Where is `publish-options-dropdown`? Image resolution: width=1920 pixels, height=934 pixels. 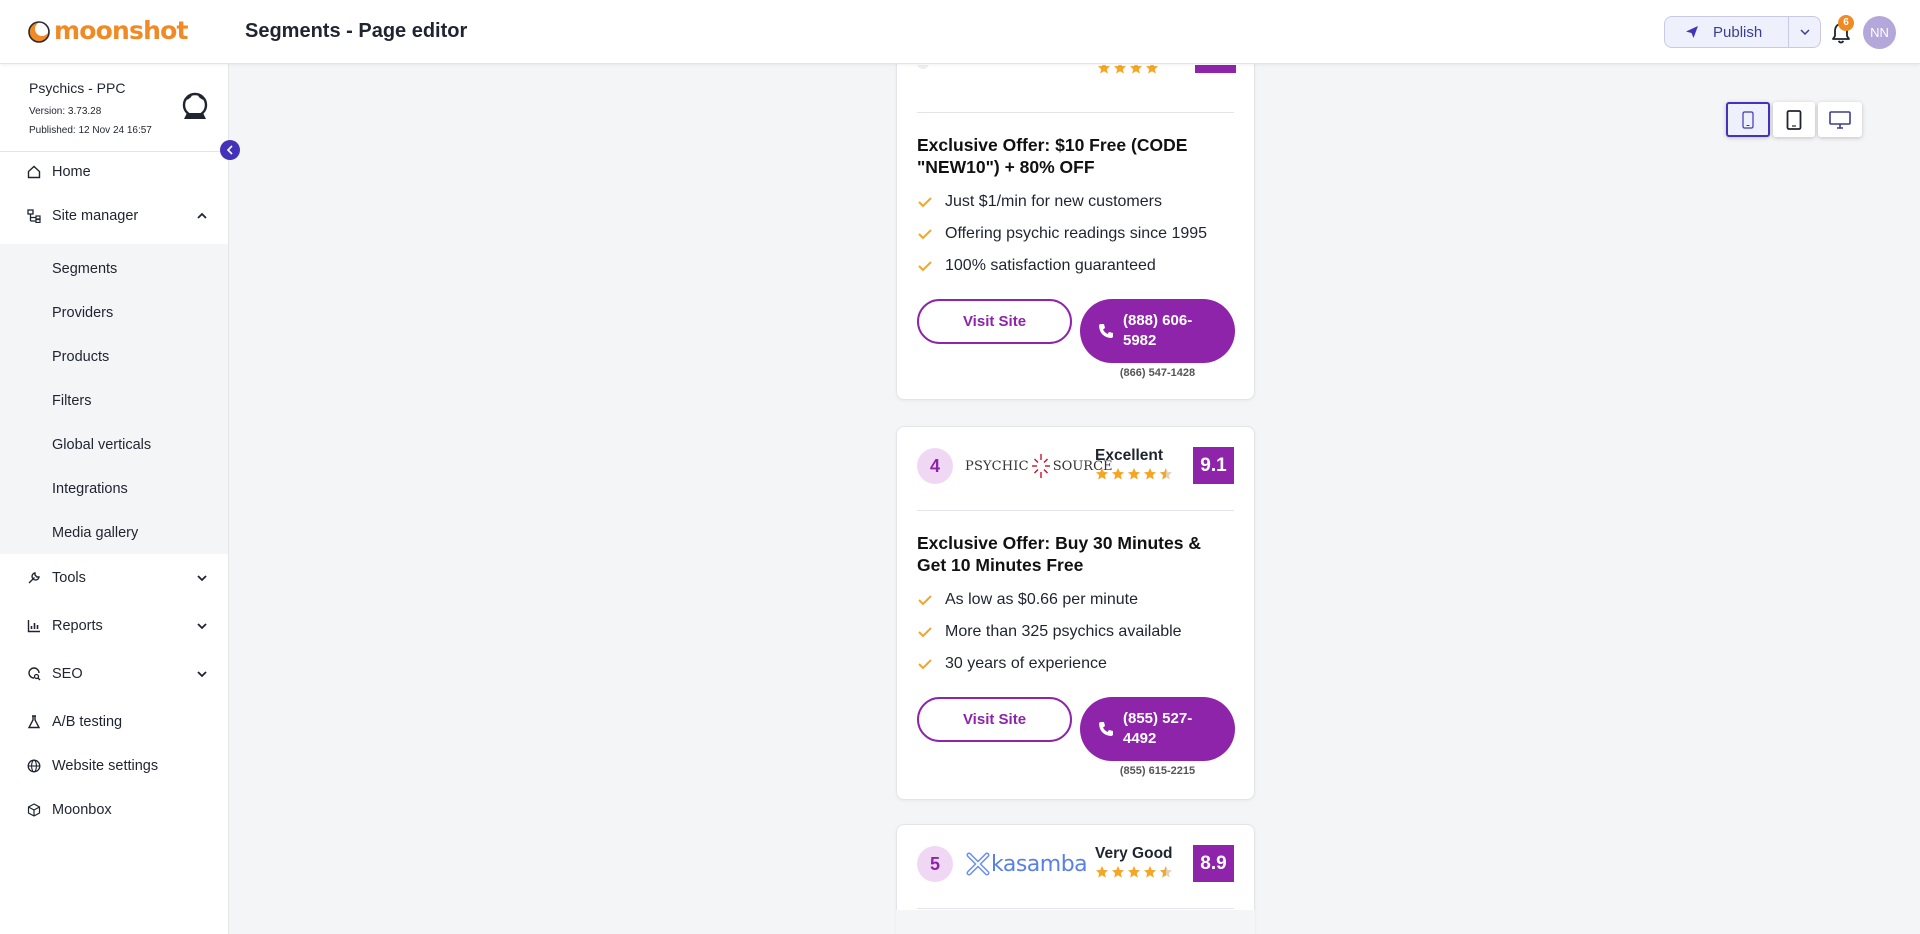 publish-options-dropdown is located at coordinates (1804, 32).